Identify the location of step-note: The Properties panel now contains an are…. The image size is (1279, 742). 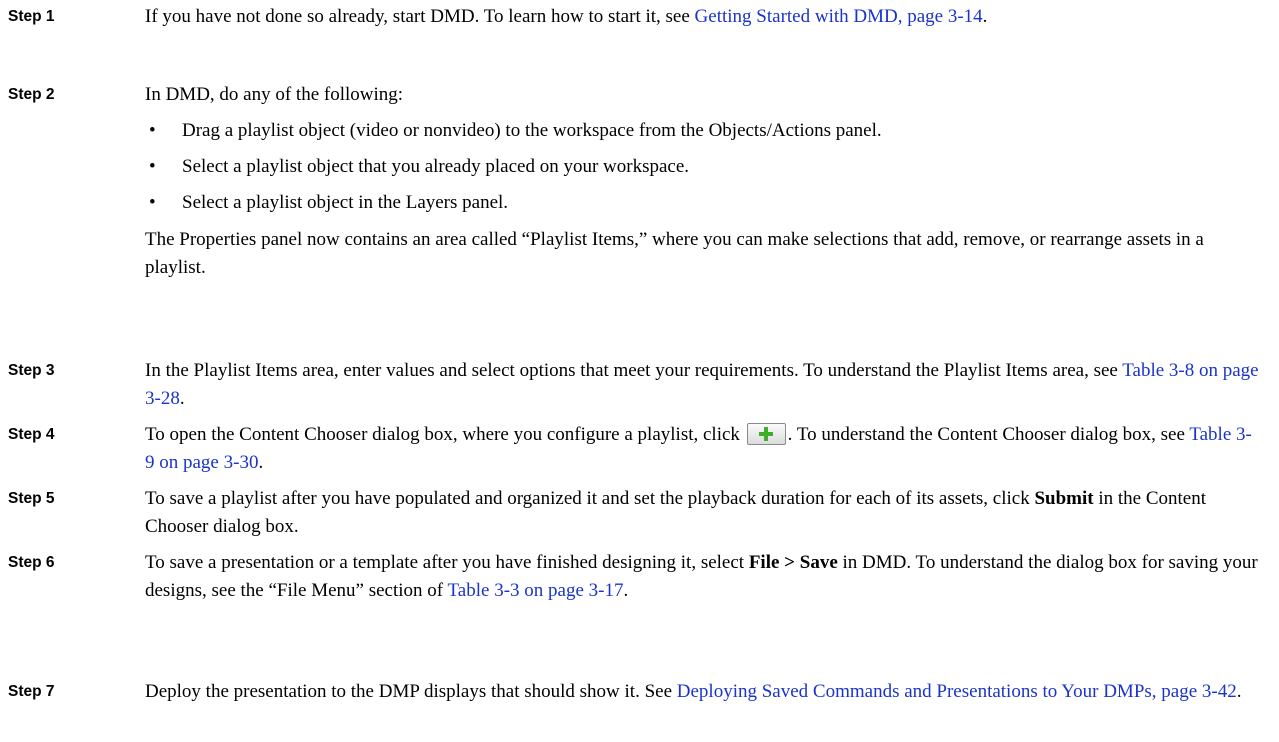
(674, 253).